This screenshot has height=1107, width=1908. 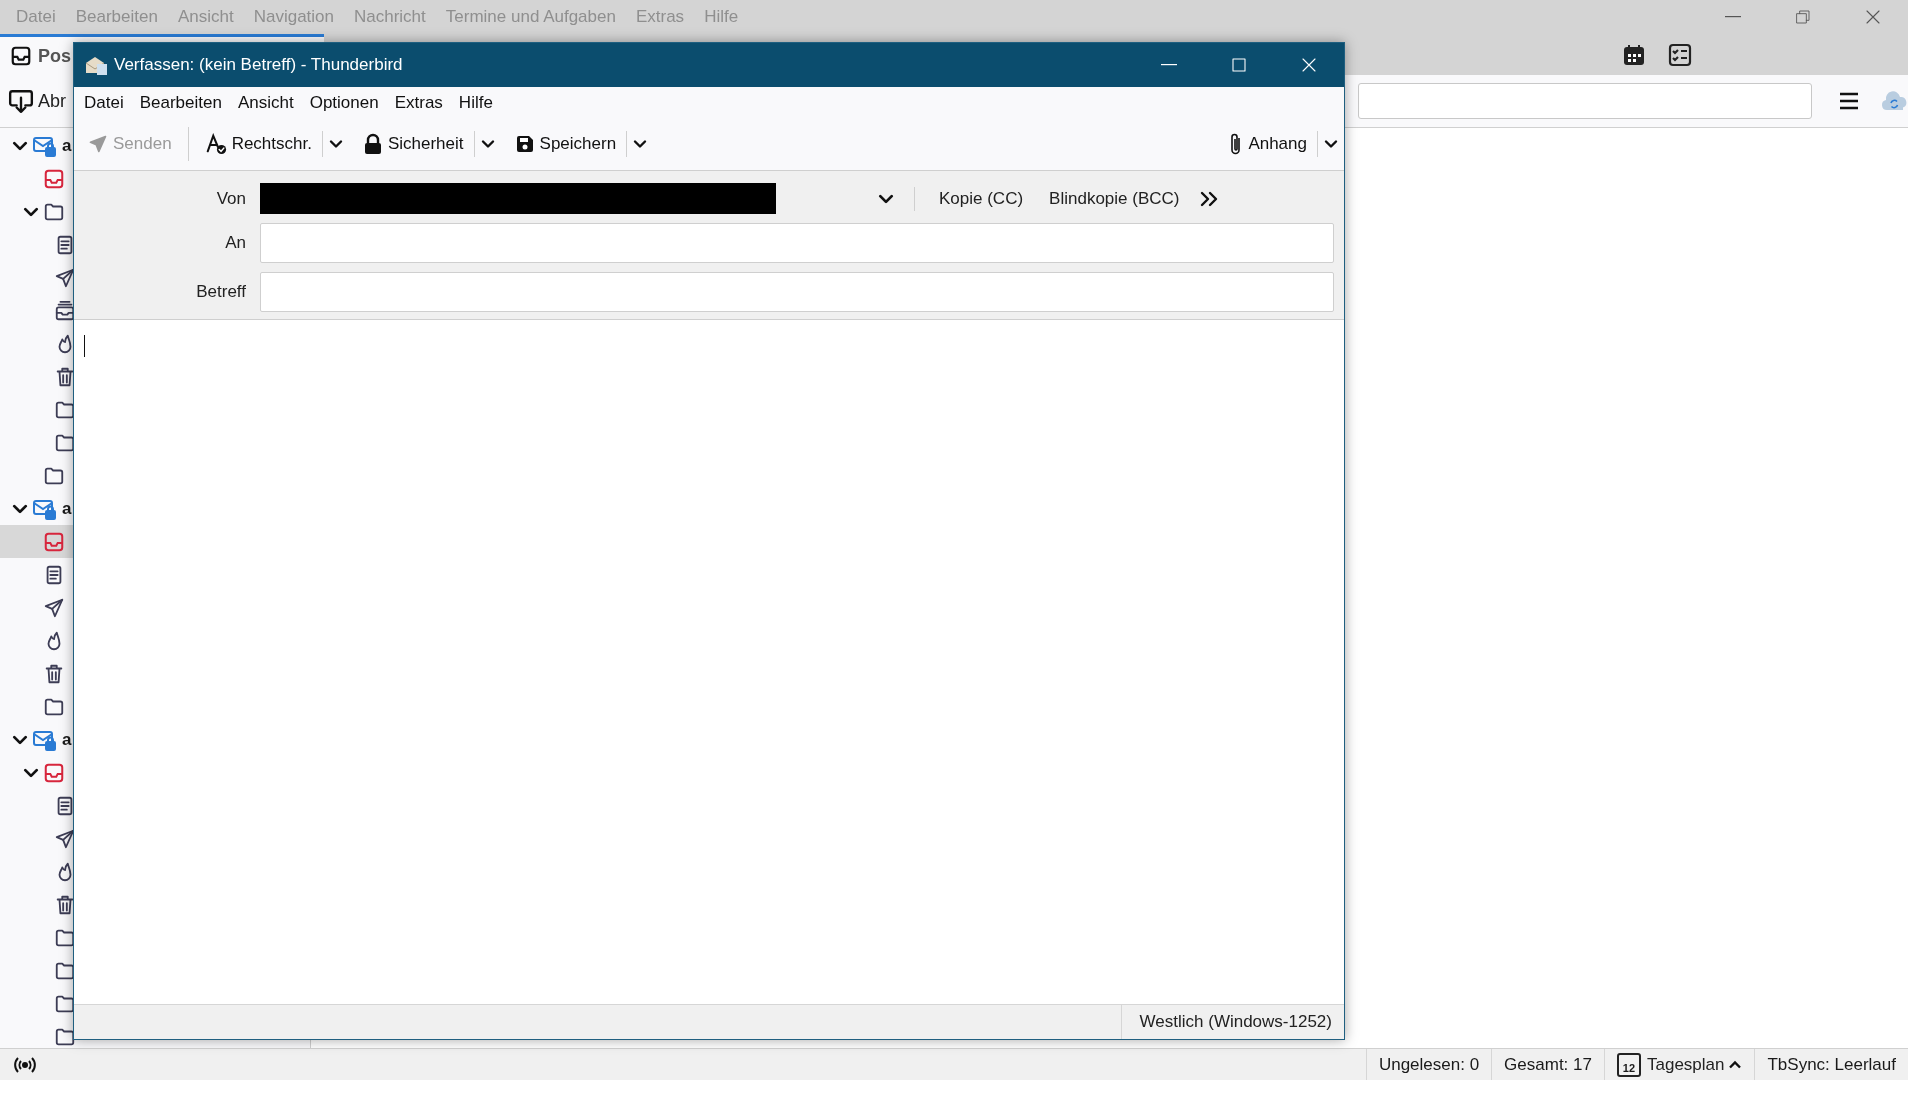 I want to click on sync-status: TbSync: Leerlauf, so click(x=1831, y=1064).